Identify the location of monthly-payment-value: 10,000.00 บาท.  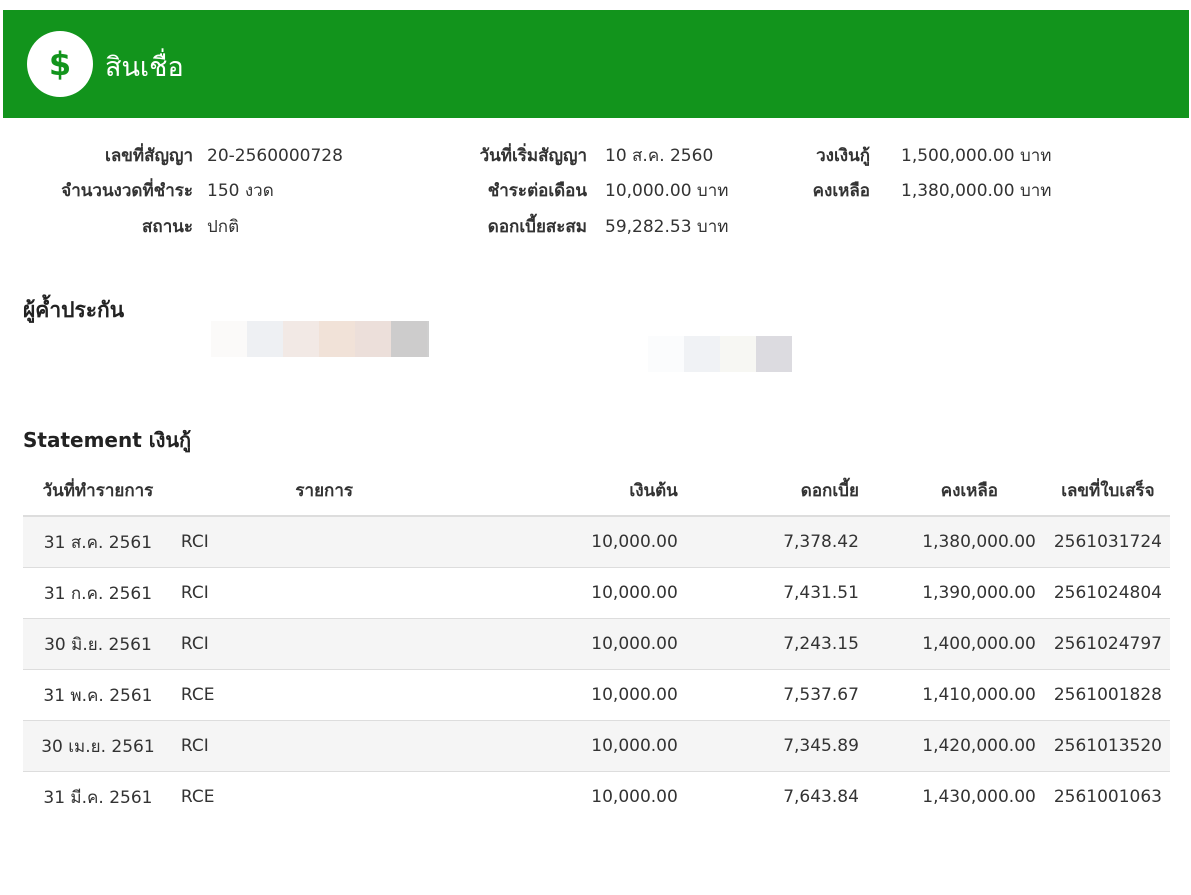
(667, 191).